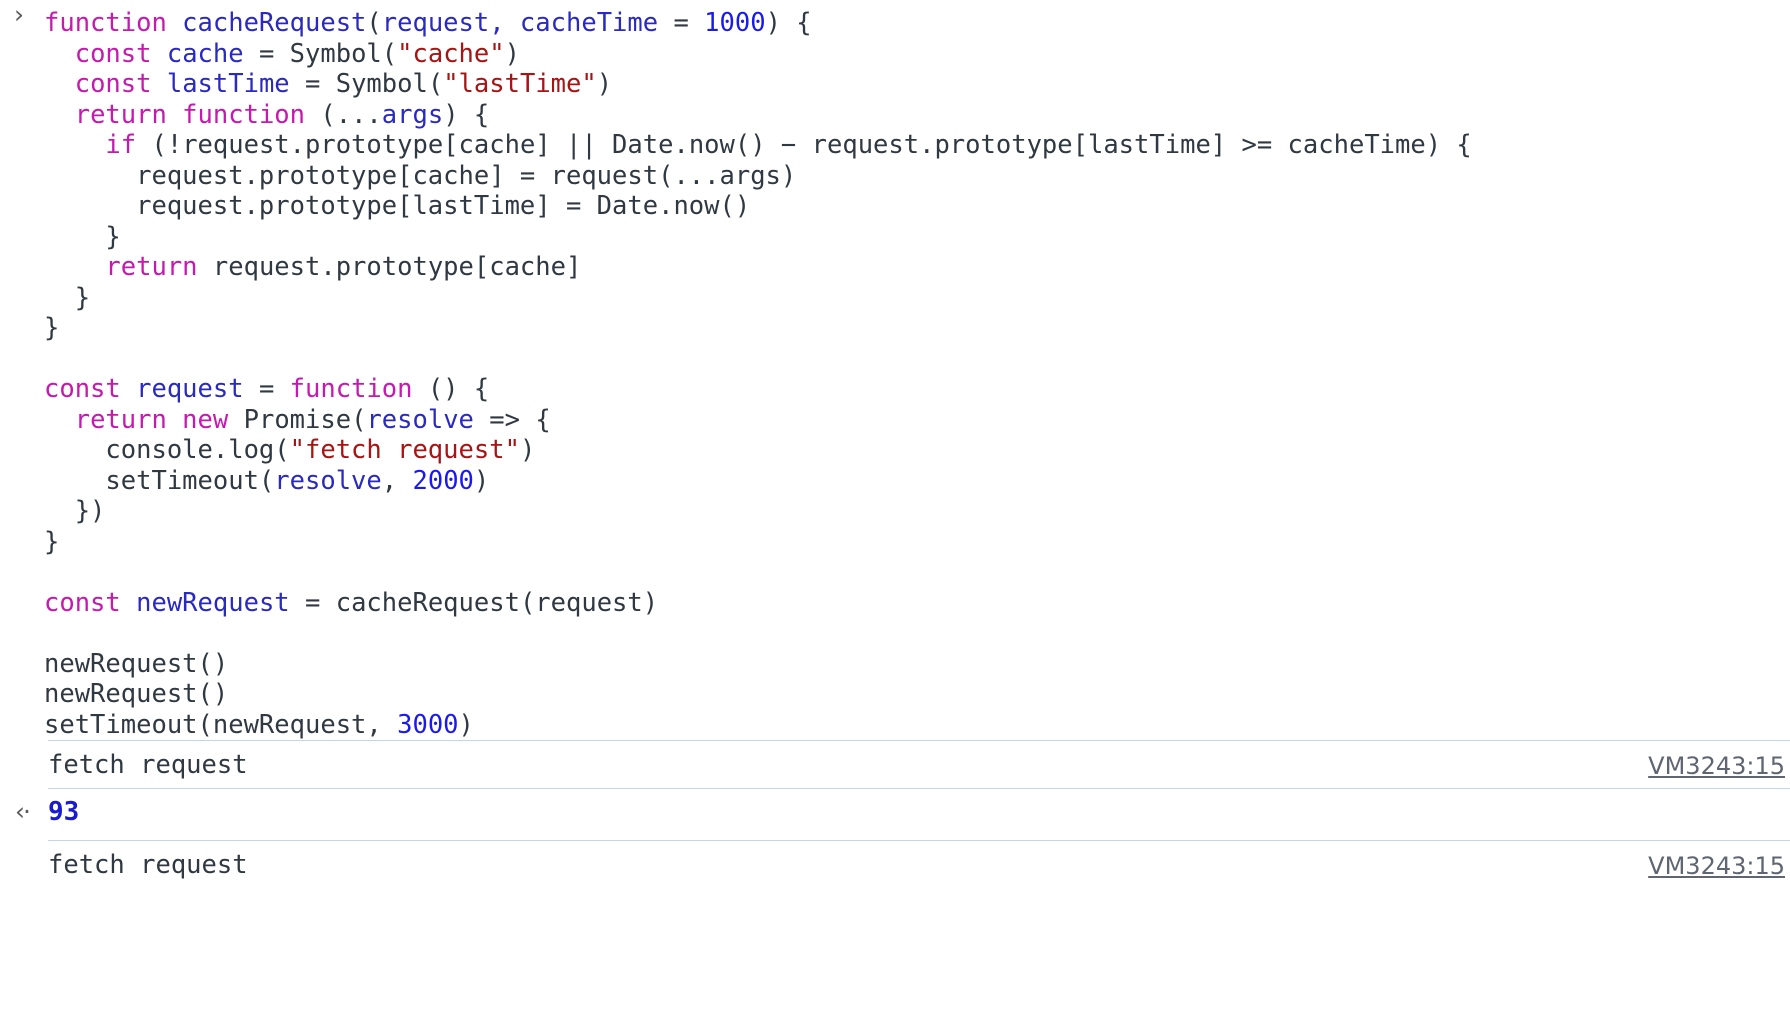  Describe the element at coordinates (428, 724) in the screenshot. I see `code-token: 3000` at that location.